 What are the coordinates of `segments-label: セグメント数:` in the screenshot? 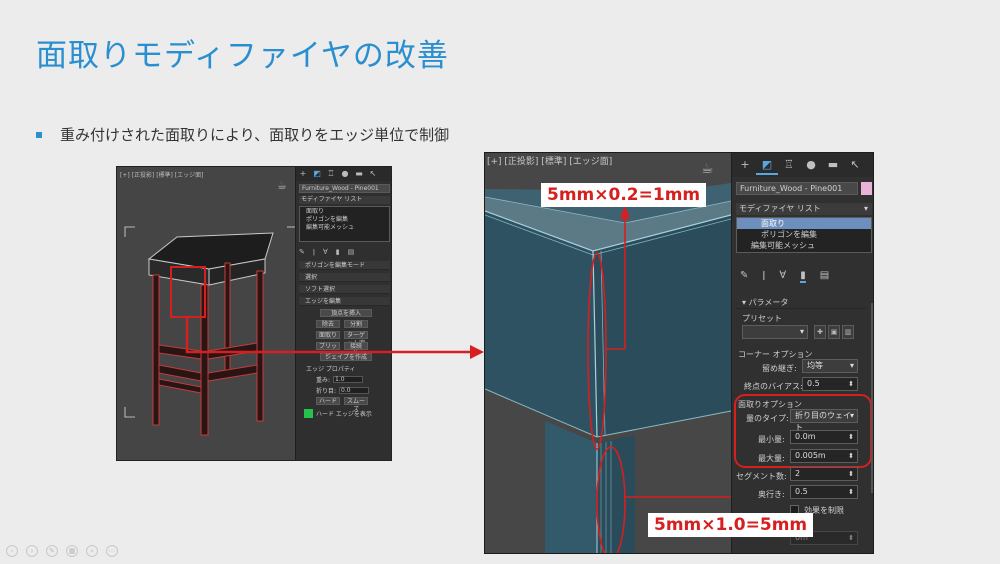 It's located at (761, 476).